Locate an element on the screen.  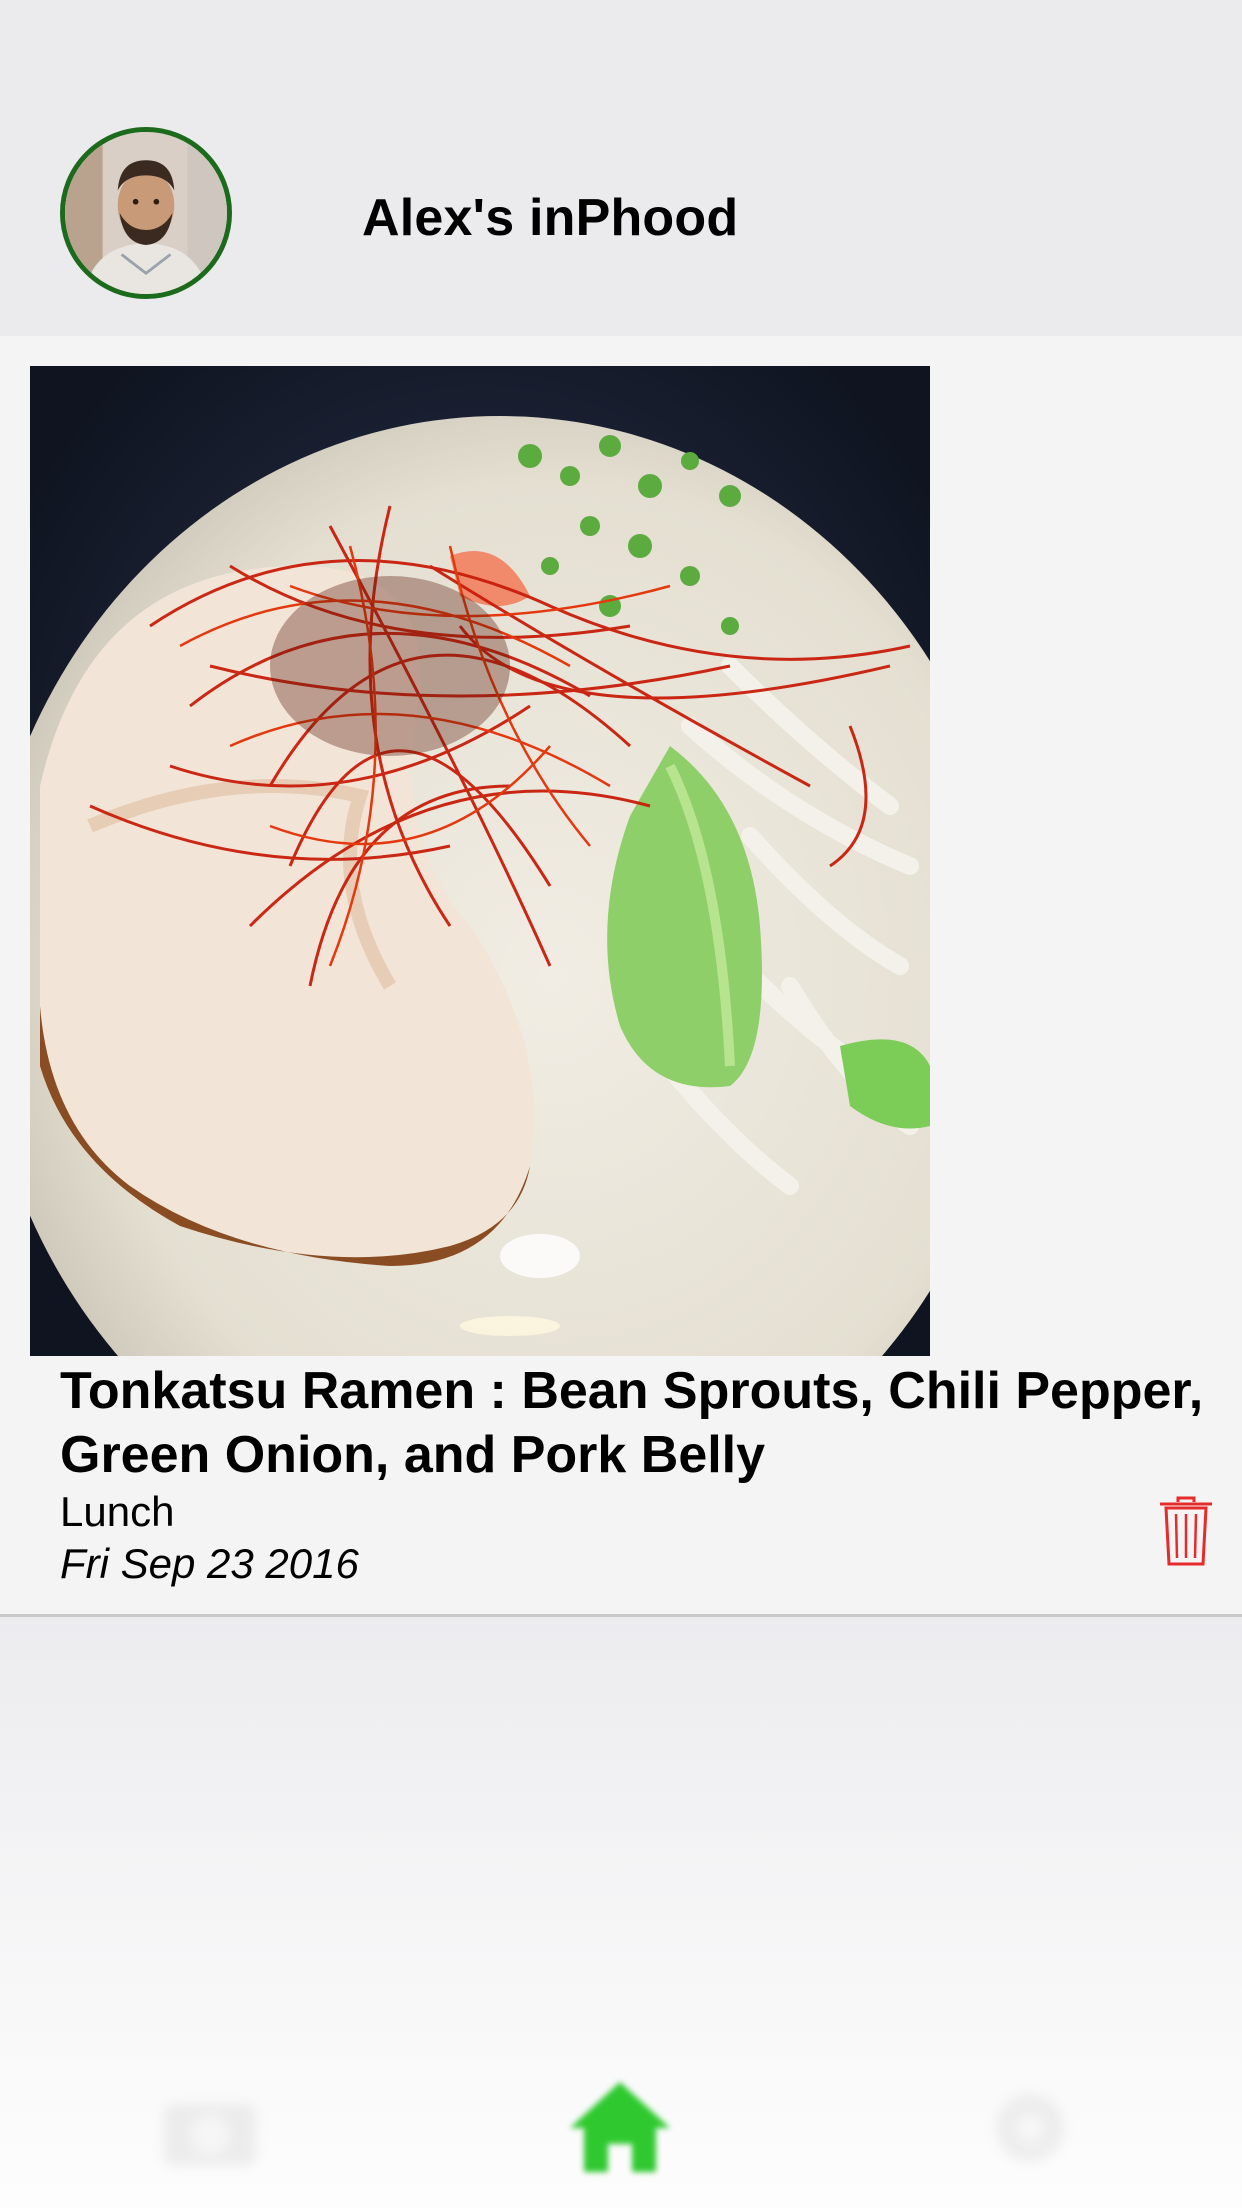
tab-camera is located at coordinates (210, 2128).